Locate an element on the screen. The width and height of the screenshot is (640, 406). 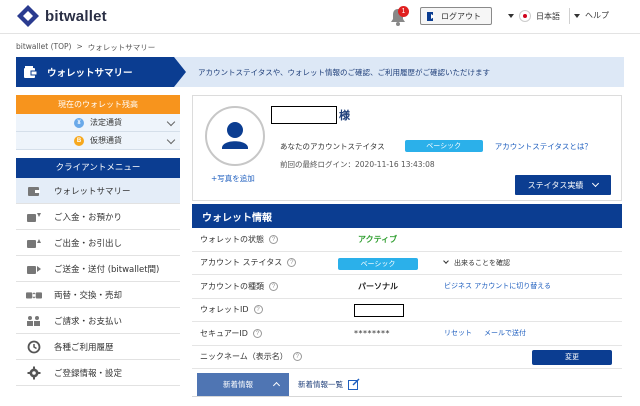
check-features-label: 出来ることを確認 is located at coordinates (482, 262).